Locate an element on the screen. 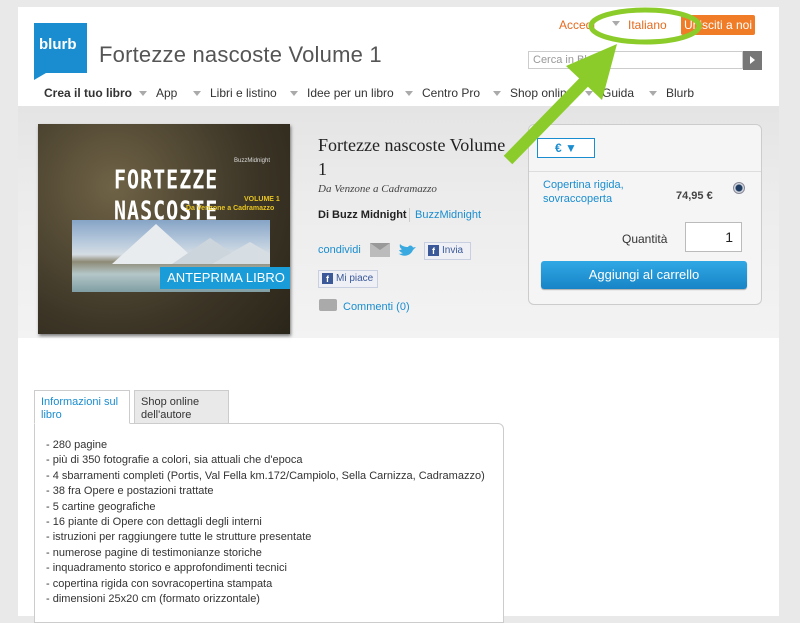 Image resolution: width=800 pixels, height=623 pixels. book-author: Di Buzz Midnight is located at coordinates (362, 215).